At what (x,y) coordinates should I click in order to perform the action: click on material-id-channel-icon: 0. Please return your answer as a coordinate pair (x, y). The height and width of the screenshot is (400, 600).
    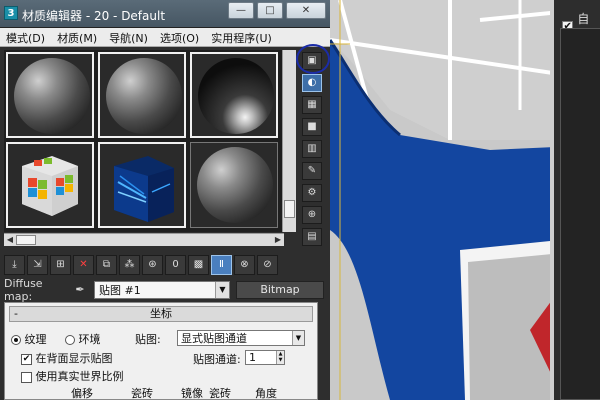
    Looking at the image, I should click on (175, 265).